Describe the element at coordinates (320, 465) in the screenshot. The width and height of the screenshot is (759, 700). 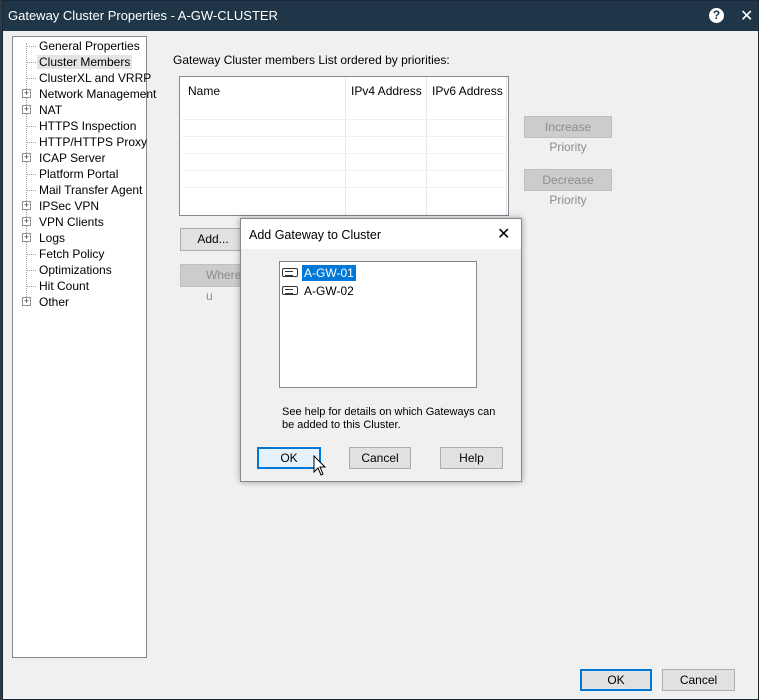
I see `mouse-cursor-icon` at that location.